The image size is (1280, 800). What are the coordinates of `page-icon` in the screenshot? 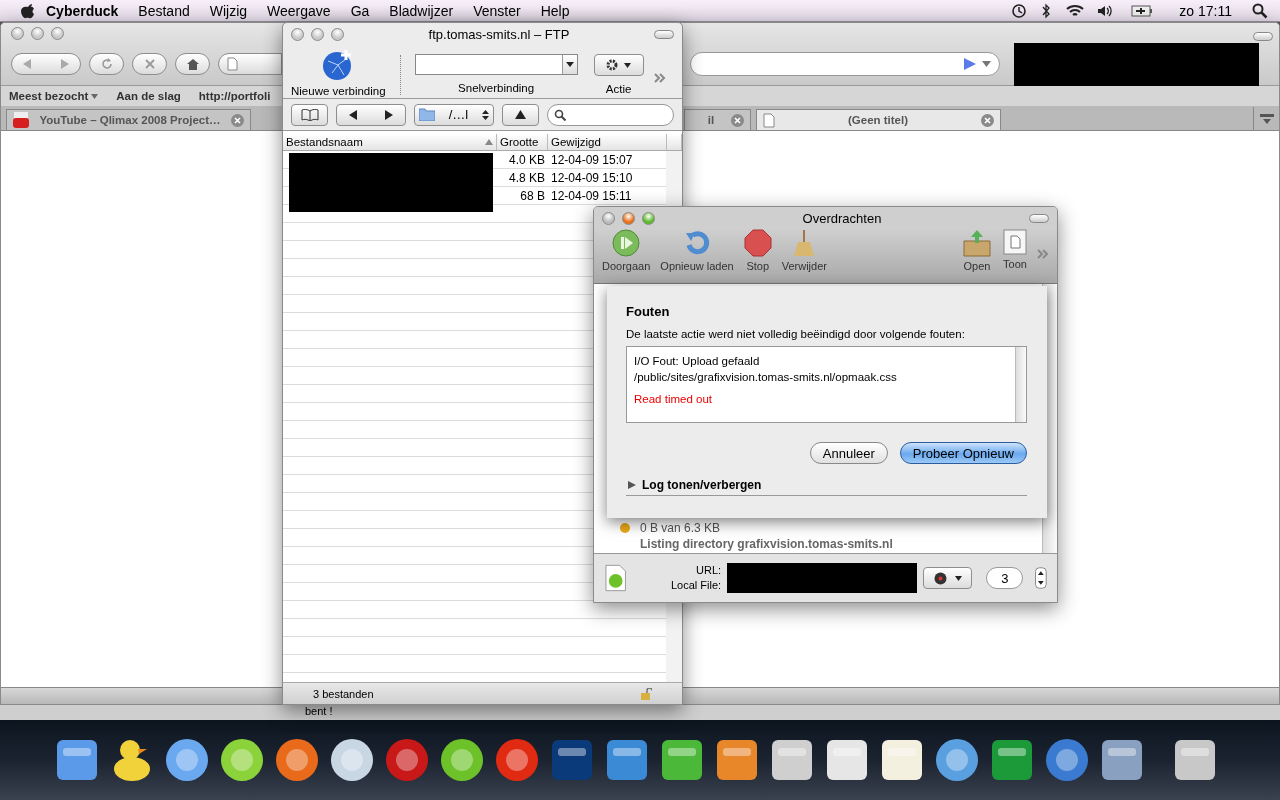 It's located at (769, 120).